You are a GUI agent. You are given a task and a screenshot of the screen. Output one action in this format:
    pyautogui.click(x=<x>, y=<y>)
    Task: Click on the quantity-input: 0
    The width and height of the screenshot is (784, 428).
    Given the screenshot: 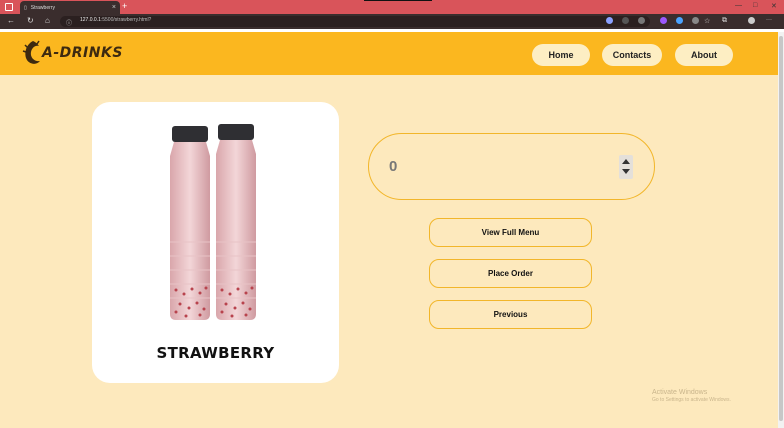 What is the action you would take?
    pyautogui.click(x=511, y=166)
    